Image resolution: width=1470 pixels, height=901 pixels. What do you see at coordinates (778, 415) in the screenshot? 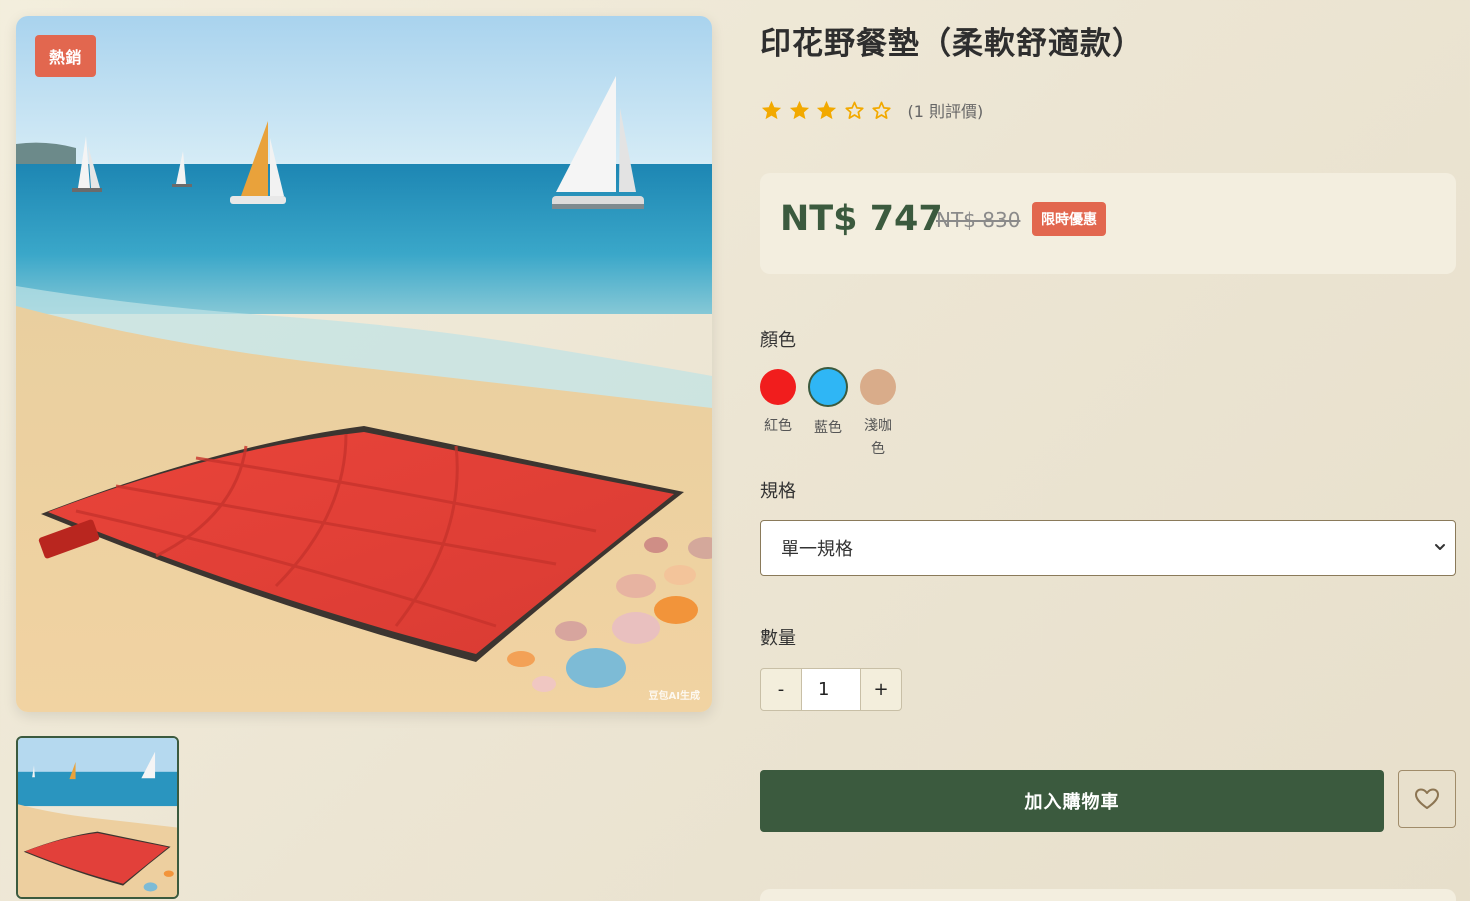
I see `color-option-red: 紅色` at bounding box center [778, 415].